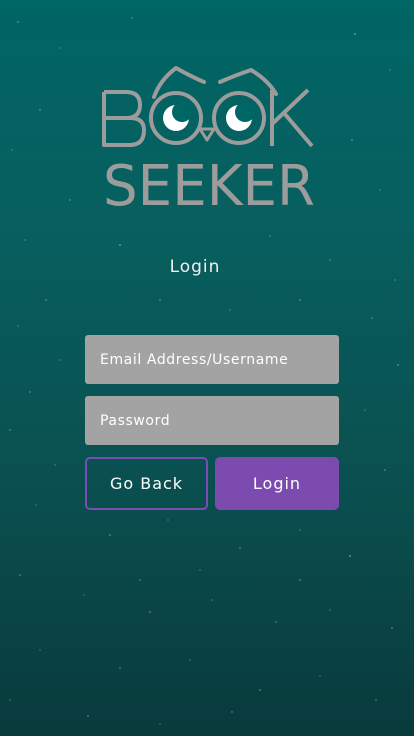 The width and height of the screenshot is (414, 736). What do you see at coordinates (208, 139) in the screenshot?
I see `book-seeker-logo: SEEKER` at bounding box center [208, 139].